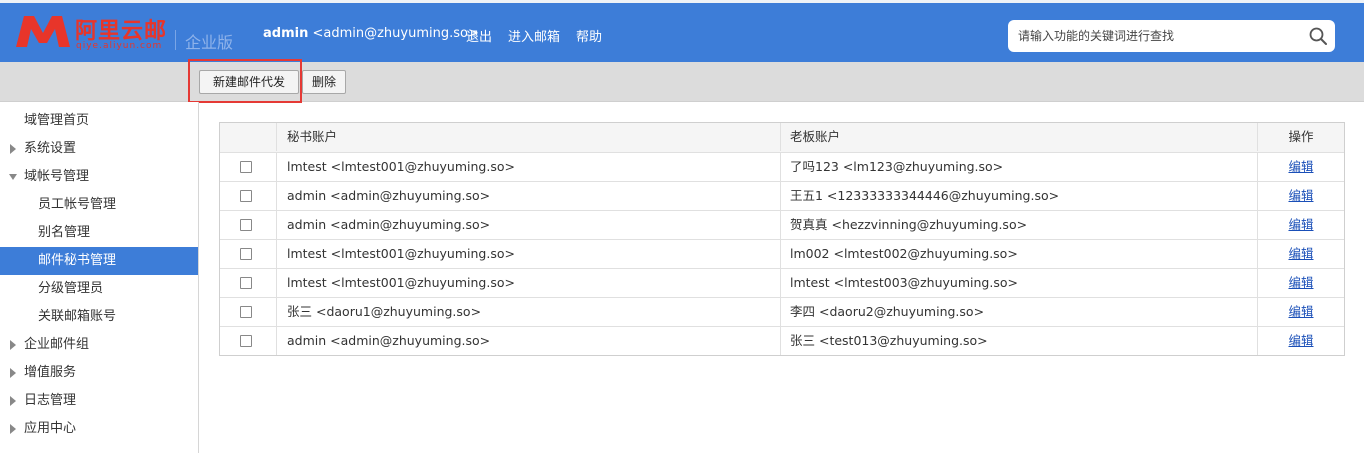  I want to click on header-checkbox-cell, so click(248, 137).